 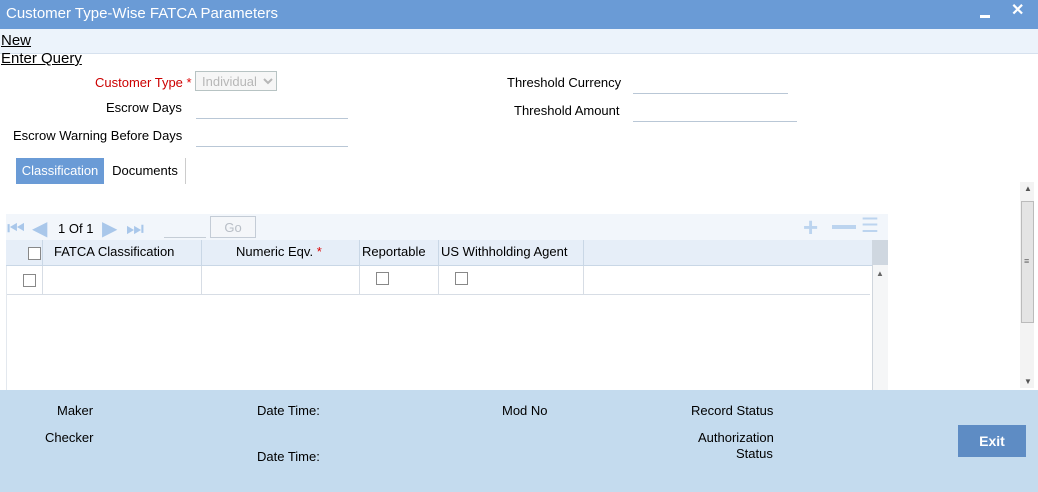 I want to click on record-status-label: Record Status, so click(x=732, y=410).